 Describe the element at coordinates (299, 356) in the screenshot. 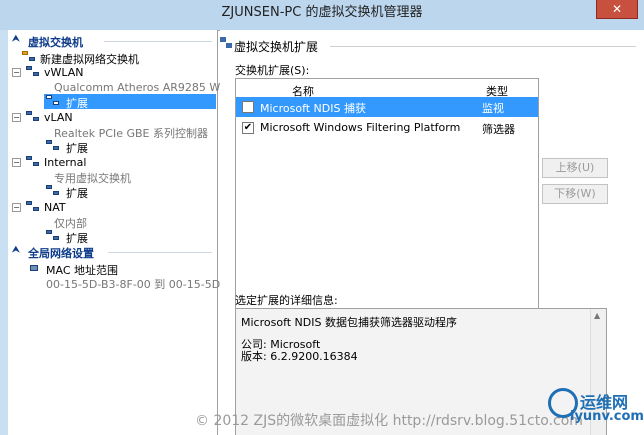

I see `extension-version: 版本: 6.2.9200.16384` at that location.